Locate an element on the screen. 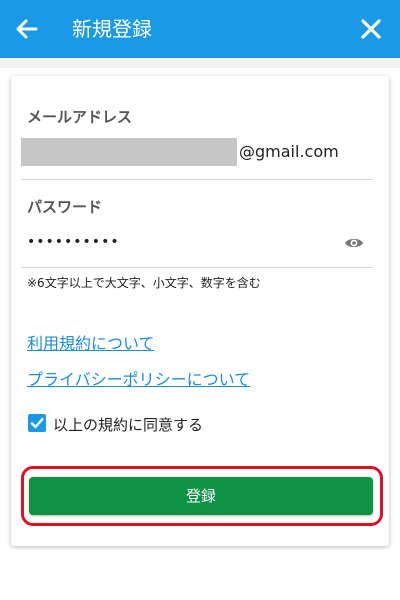 Image resolution: width=400 pixels, height=600 pixels. checkmark-icon is located at coordinates (37, 423).